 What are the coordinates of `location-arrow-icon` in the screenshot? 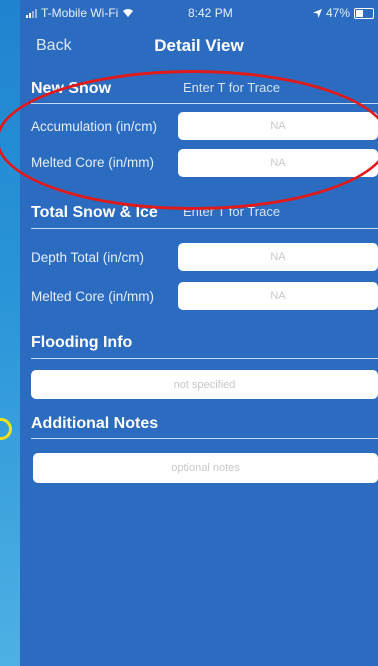 It's located at (317, 13).